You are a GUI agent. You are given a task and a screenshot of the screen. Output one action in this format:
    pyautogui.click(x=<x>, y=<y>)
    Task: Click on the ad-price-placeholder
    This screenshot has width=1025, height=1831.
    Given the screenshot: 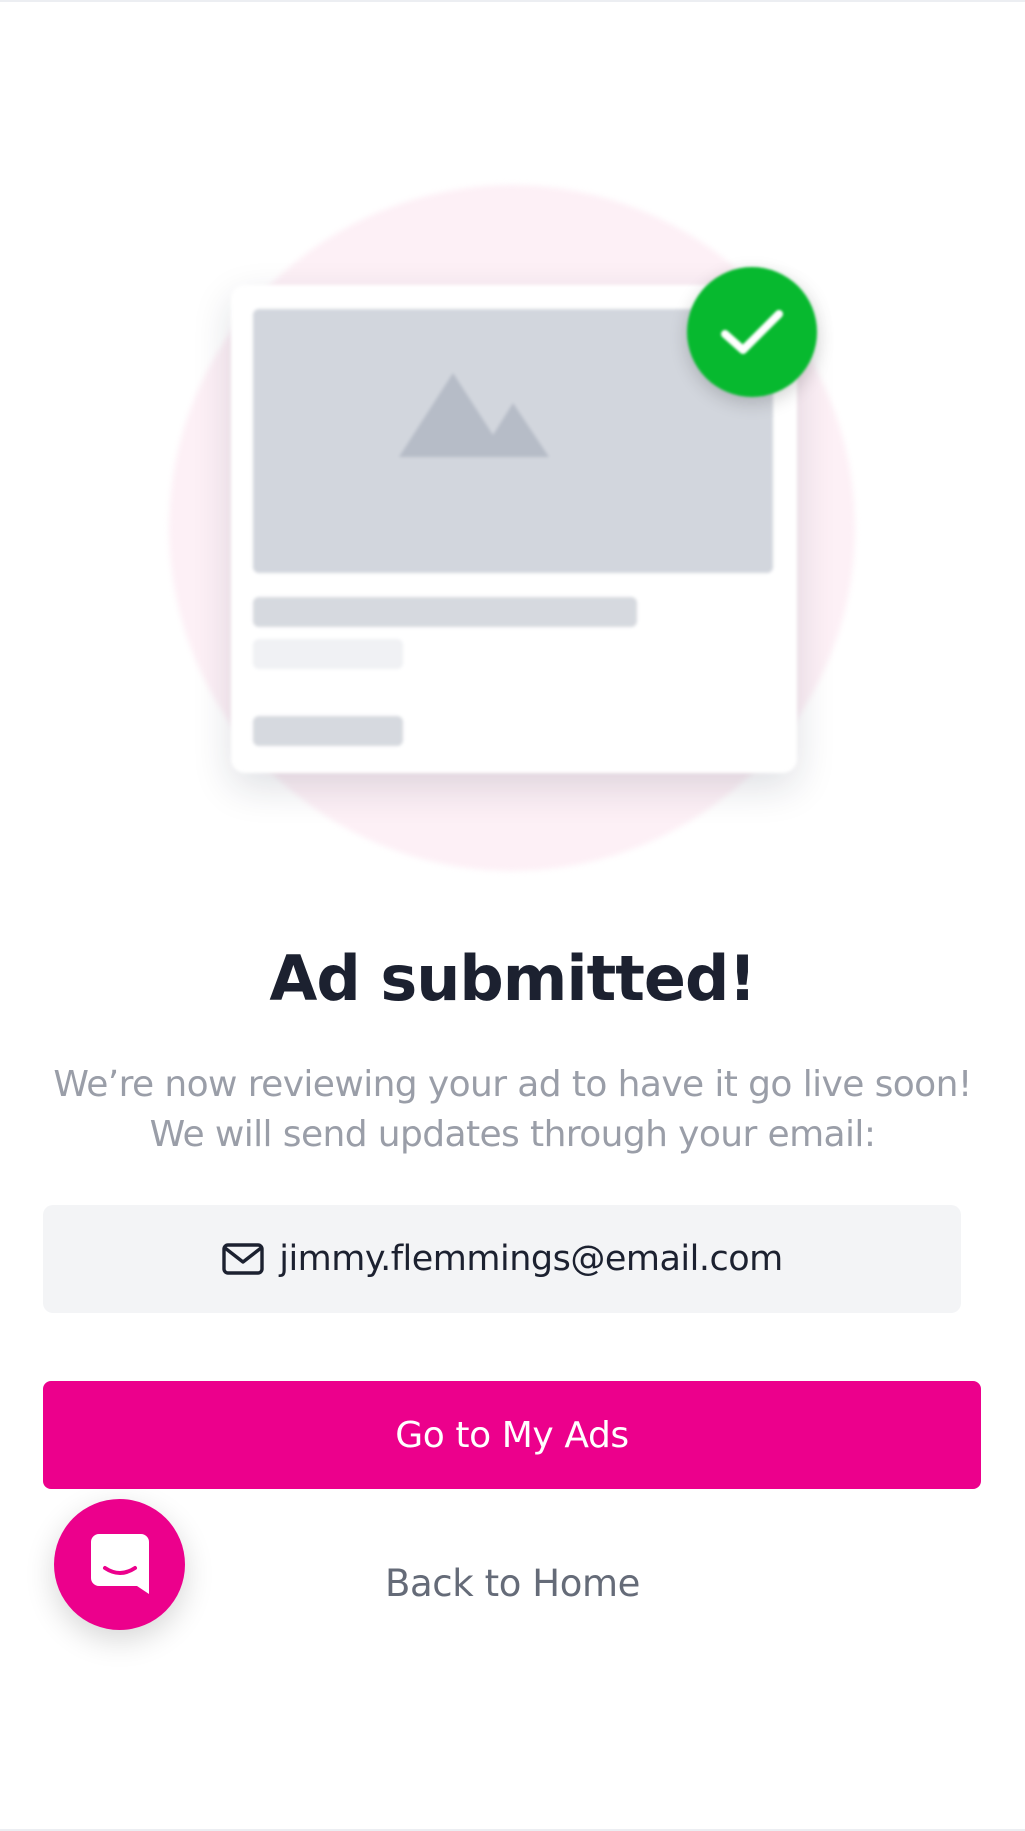 What is the action you would take?
    pyautogui.click(x=328, y=731)
    